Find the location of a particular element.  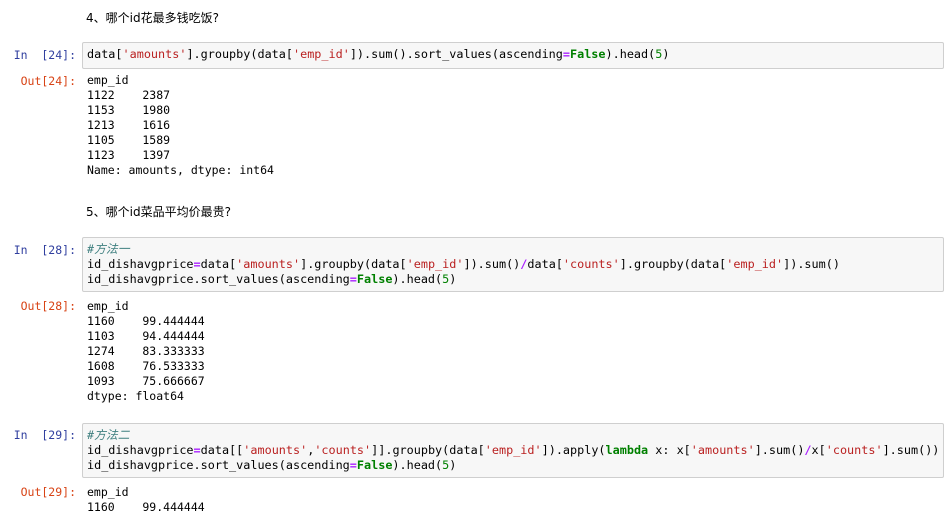

output-line: 1103 94.444444 is located at coordinates (146, 336).